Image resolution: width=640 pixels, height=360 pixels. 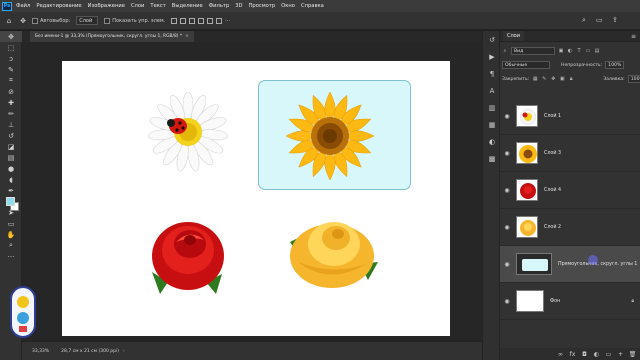 I want to click on align-bottom-icon, so click(x=219, y=20).